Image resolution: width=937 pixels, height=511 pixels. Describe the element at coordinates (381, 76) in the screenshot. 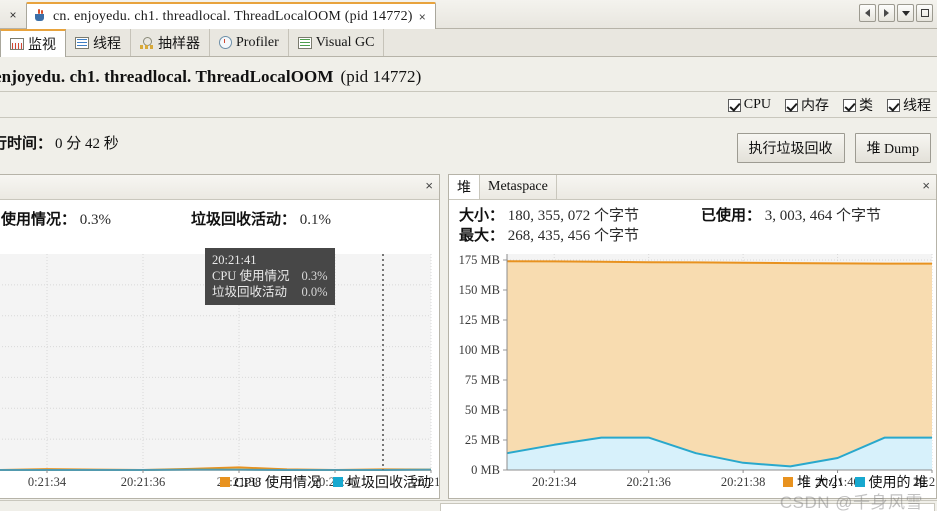

I see `page-title-pid: (pid 14772)` at that location.